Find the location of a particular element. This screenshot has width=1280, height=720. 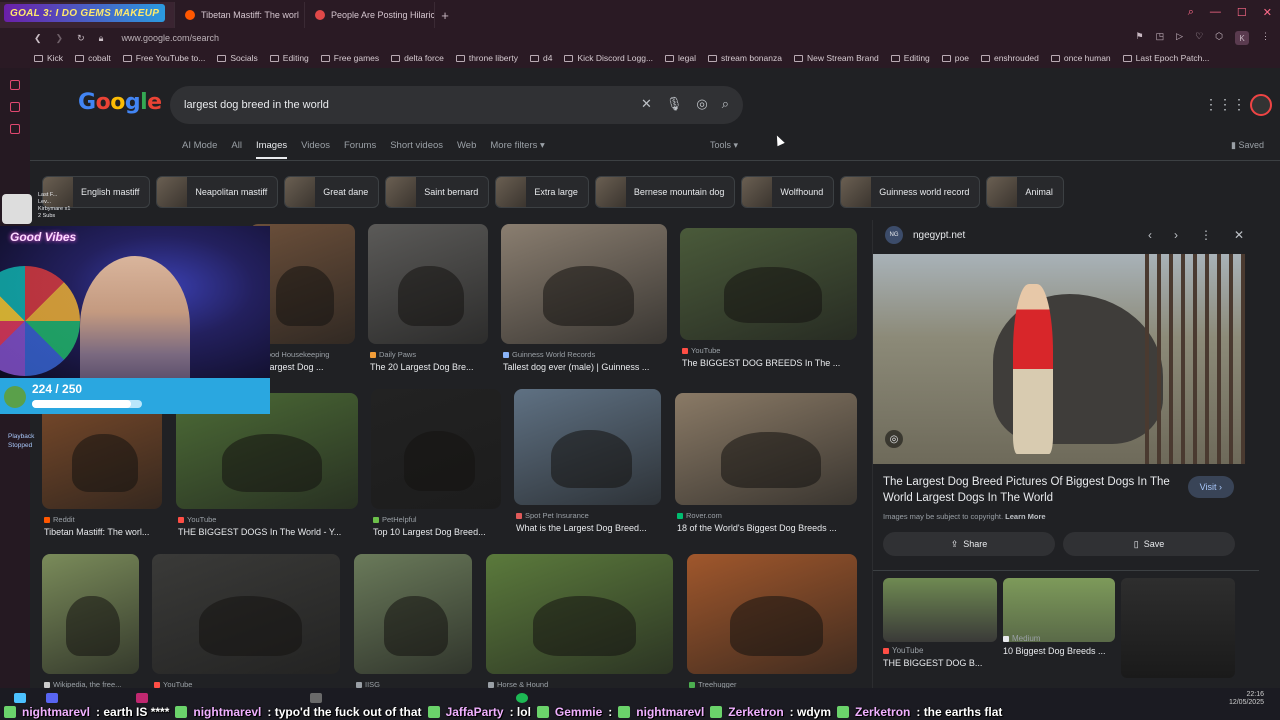

tab-short-videos: Short videos is located at coordinates (416, 149).